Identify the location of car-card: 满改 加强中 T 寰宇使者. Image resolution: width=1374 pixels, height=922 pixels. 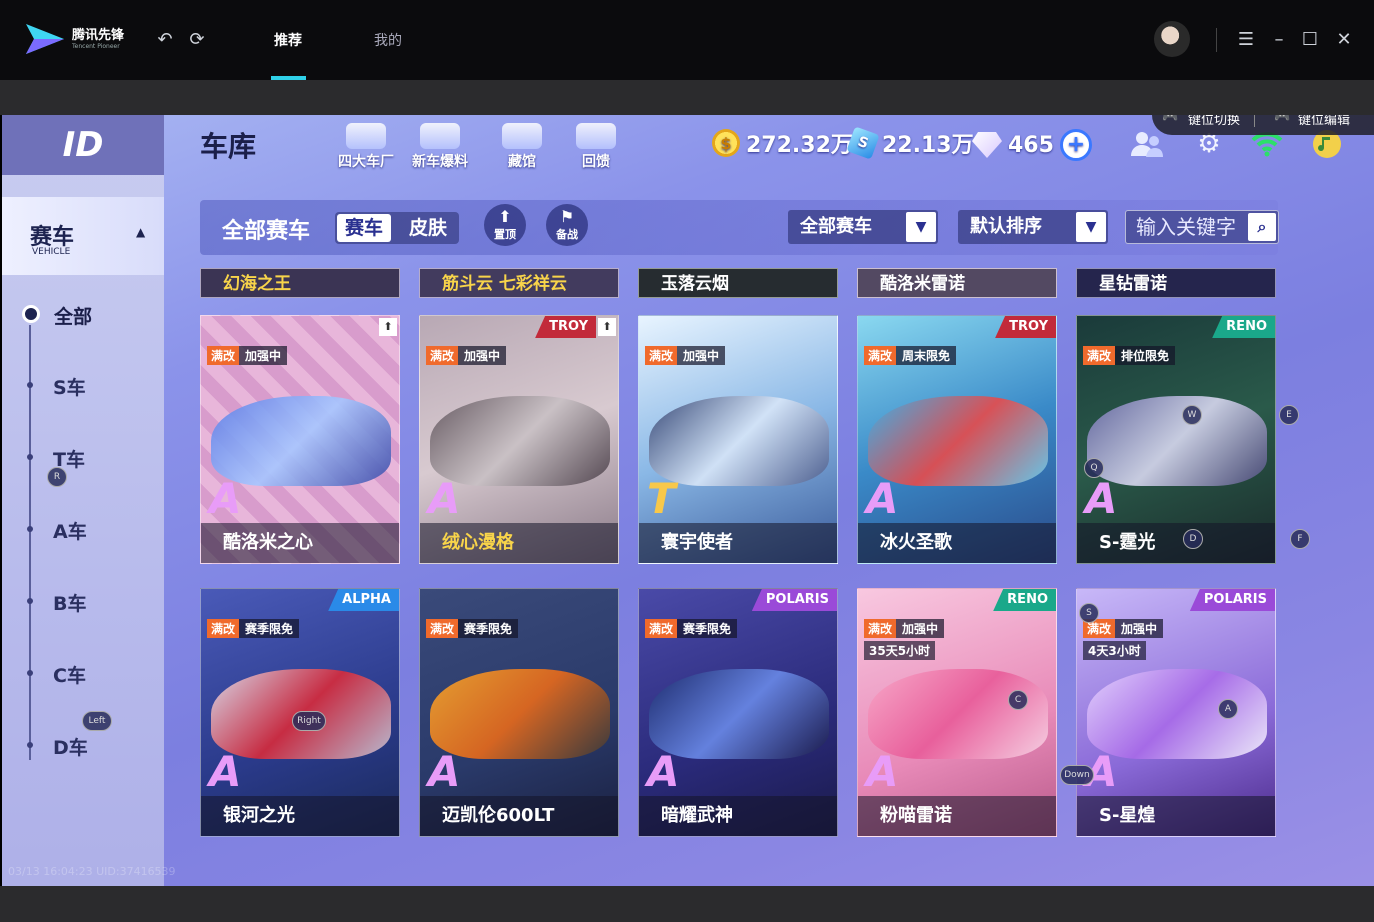
(738, 439).